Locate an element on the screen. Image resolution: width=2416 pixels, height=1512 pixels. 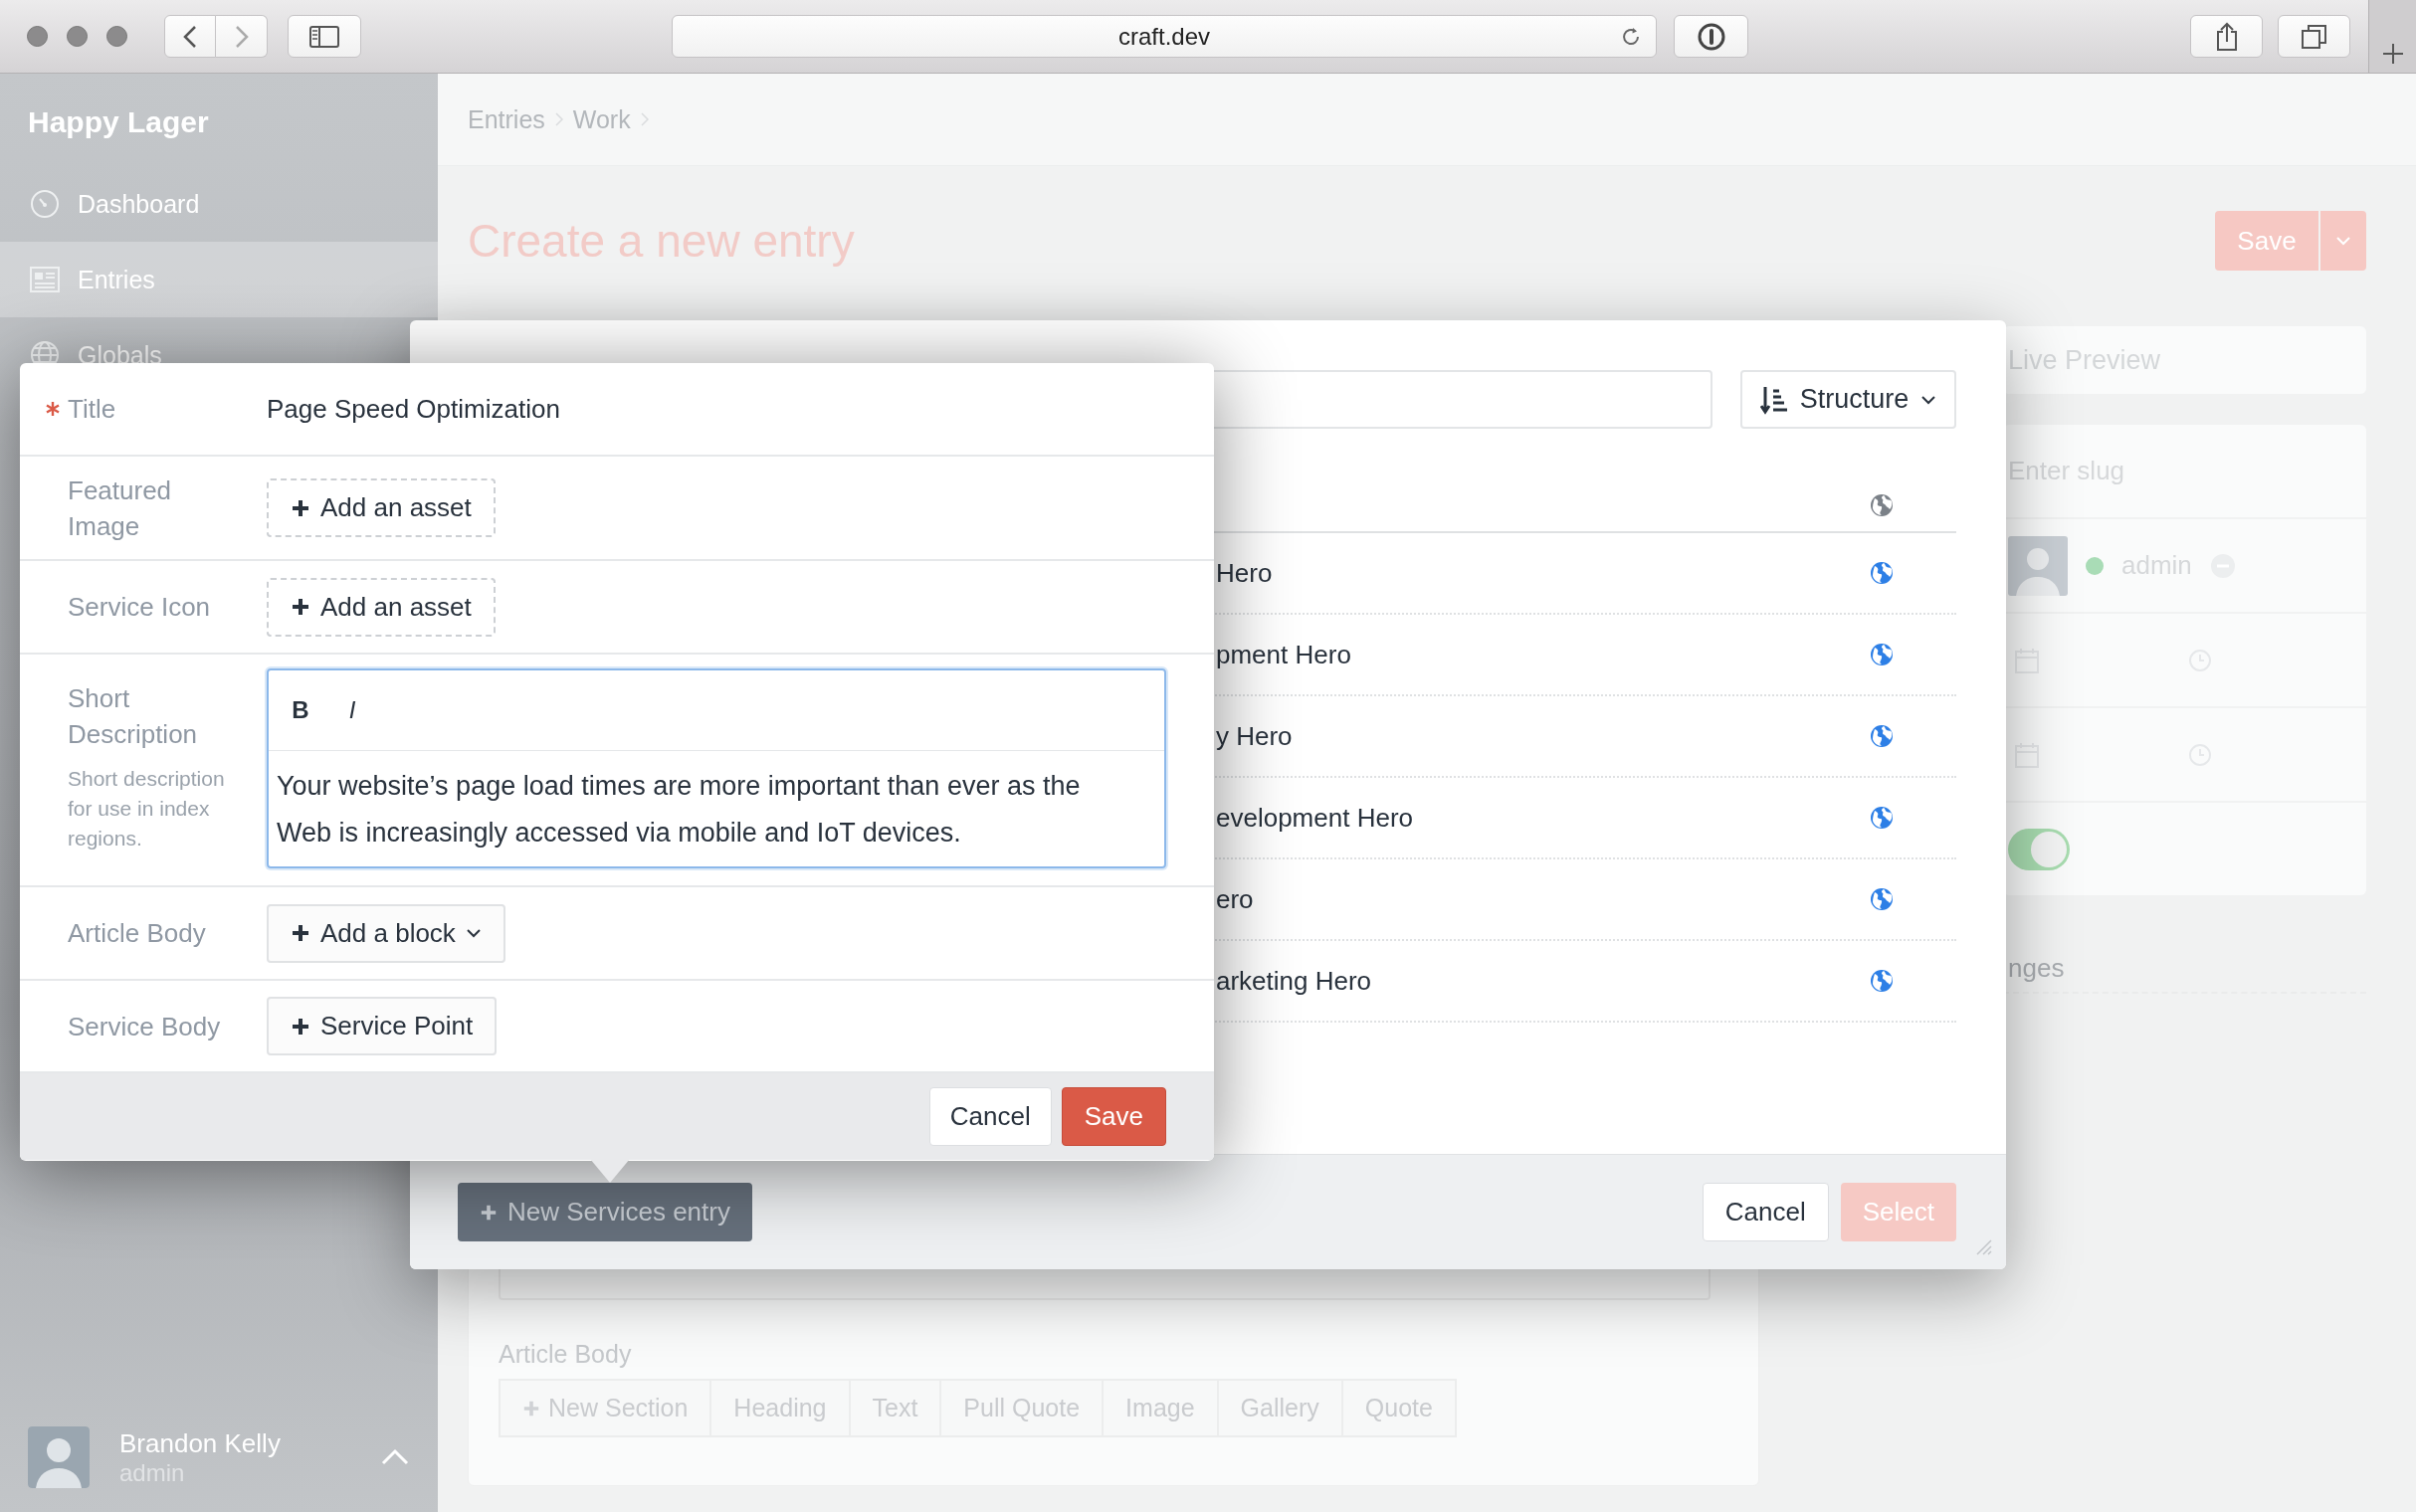
field-label: Featured Image is located at coordinates (121, 508).